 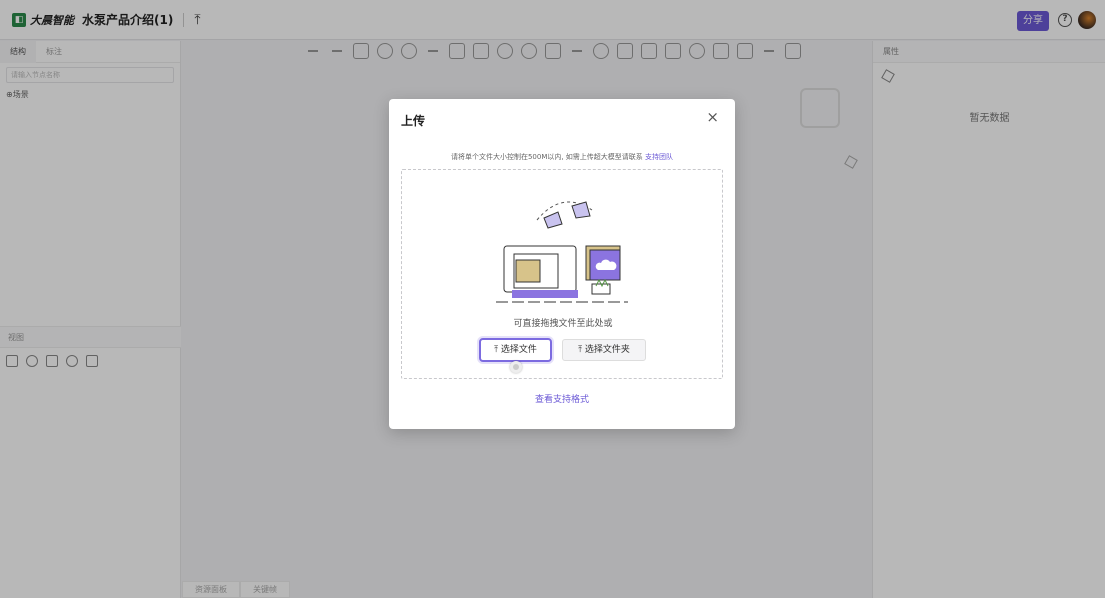 What do you see at coordinates (659, 157) in the screenshot?
I see `support-team-link: 支持团队` at bounding box center [659, 157].